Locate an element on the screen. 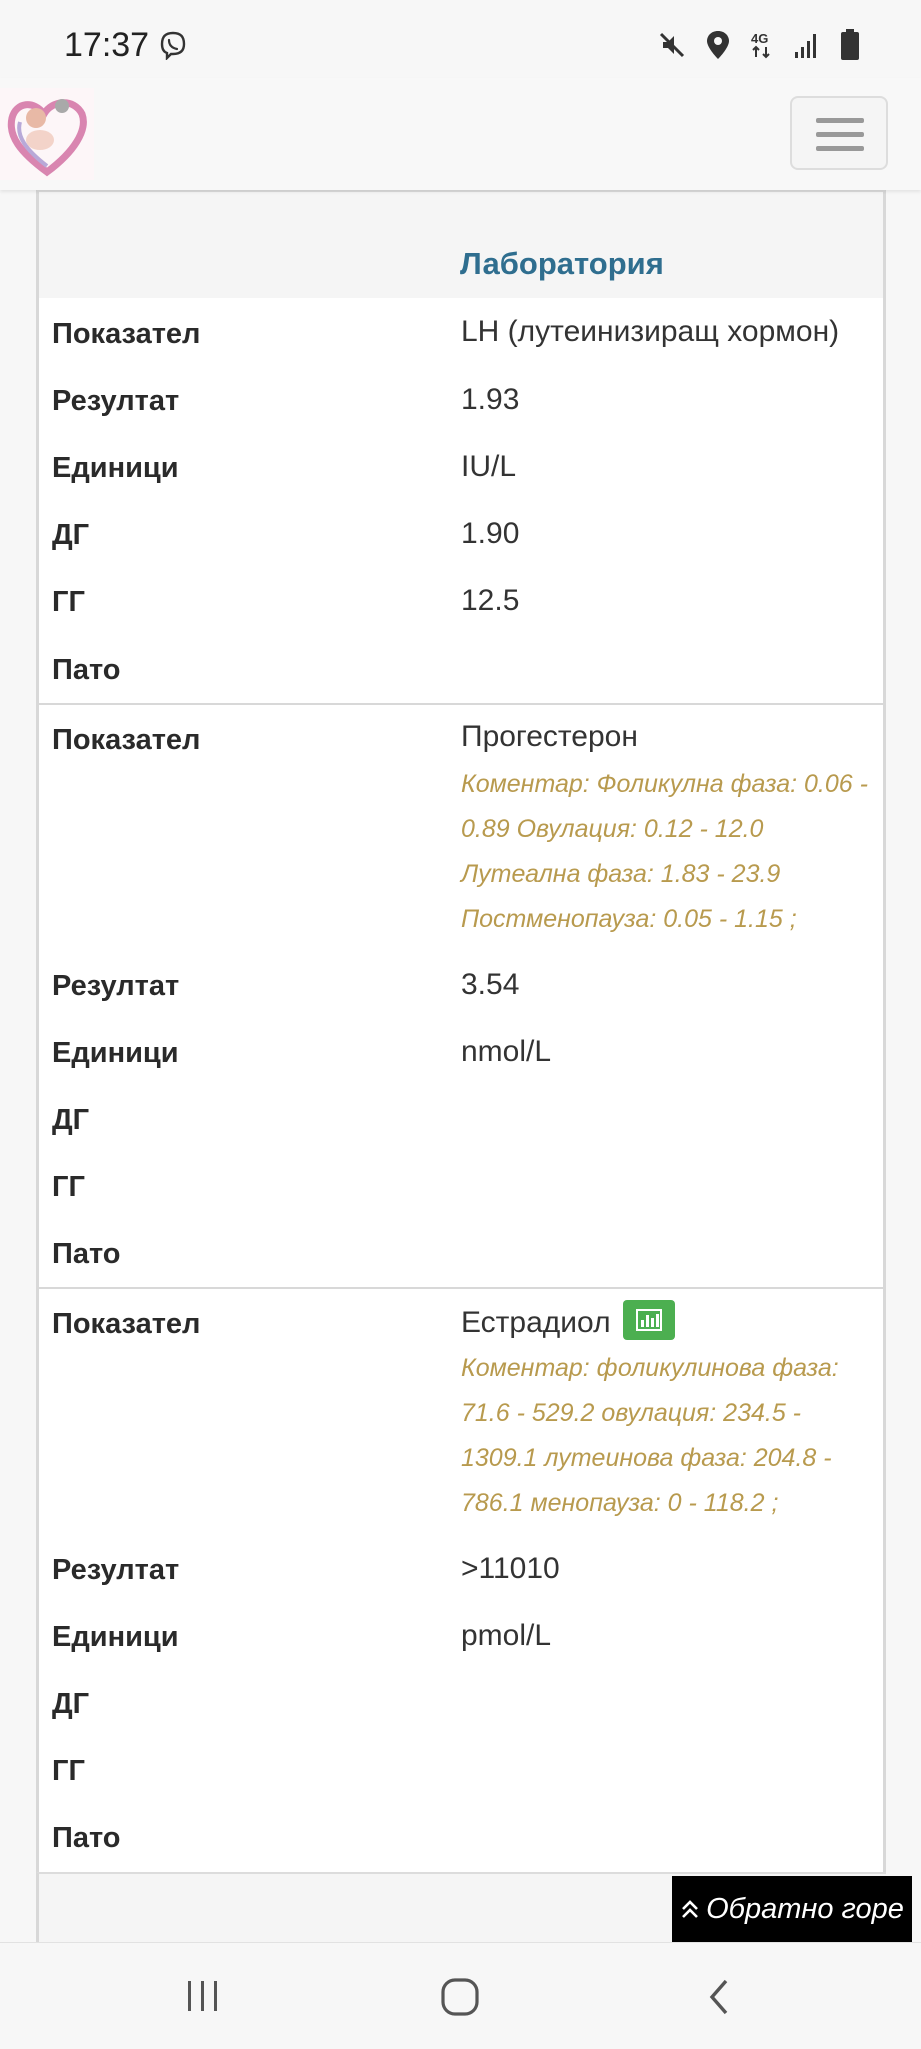 The image size is (921, 2049). chart-icon is located at coordinates (648, 1320).